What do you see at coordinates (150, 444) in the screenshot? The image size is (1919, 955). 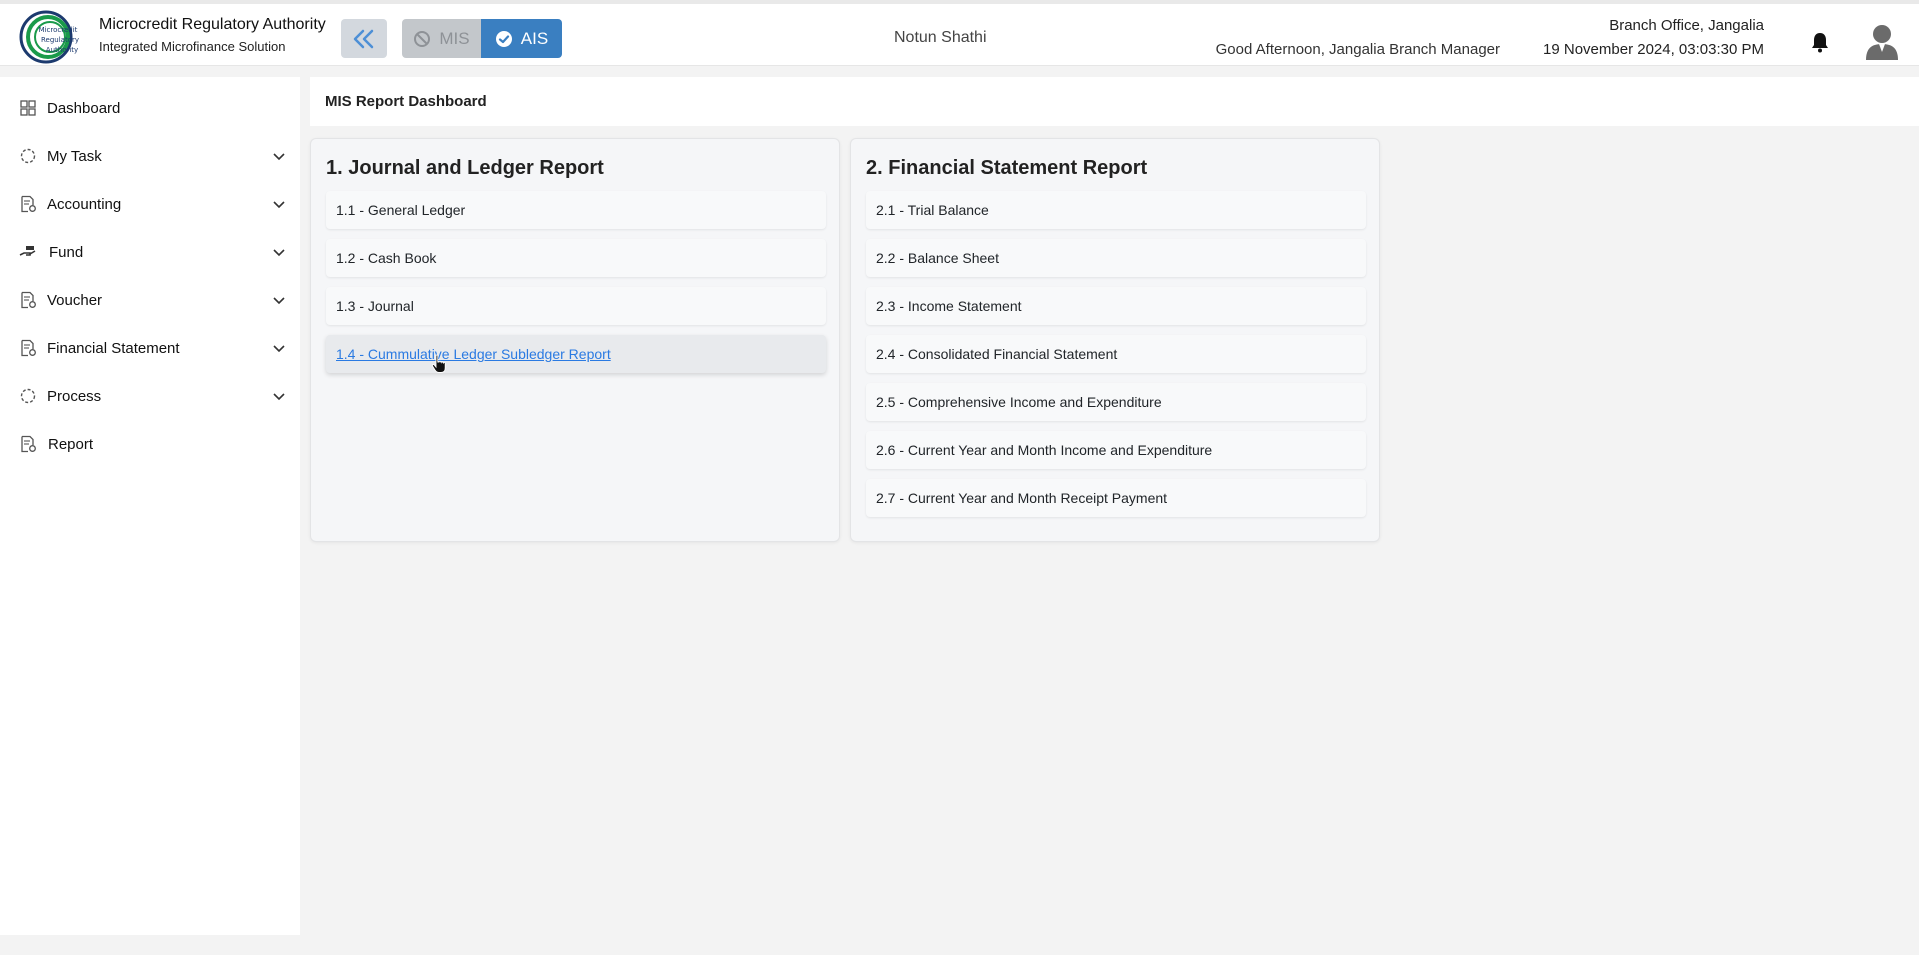 I see `sidebar-item-report: Report` at bounding box center [150, 444].